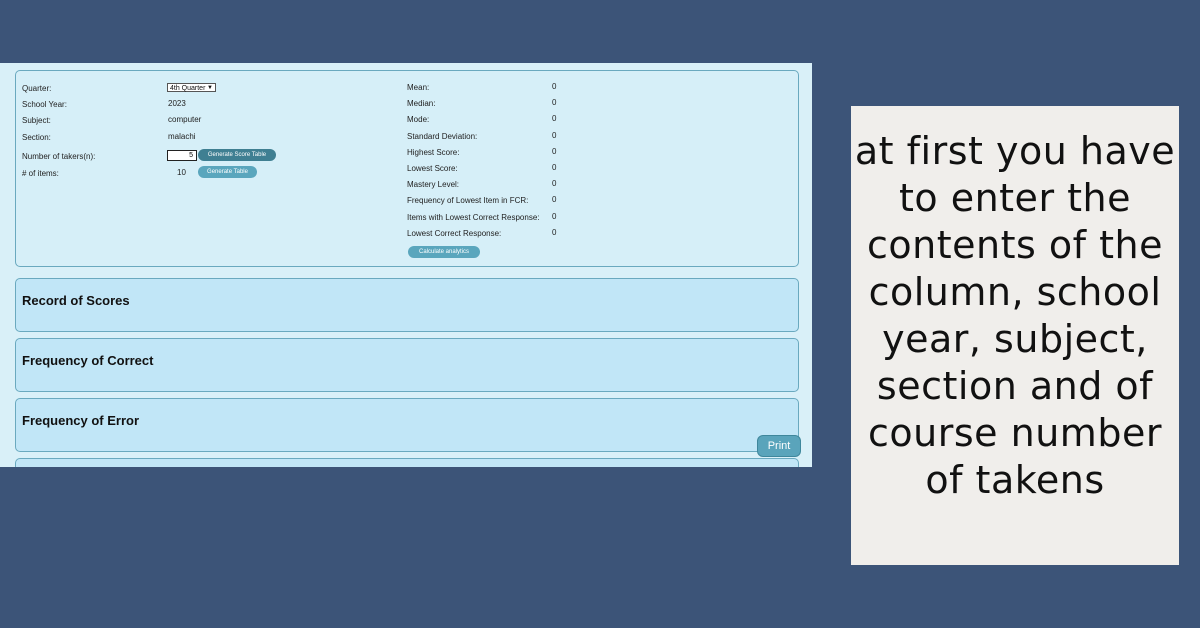 This screenshot has height=628, width=1200. I want to click on quarter-select: 4th Quarter ▼, so click(191, 87).